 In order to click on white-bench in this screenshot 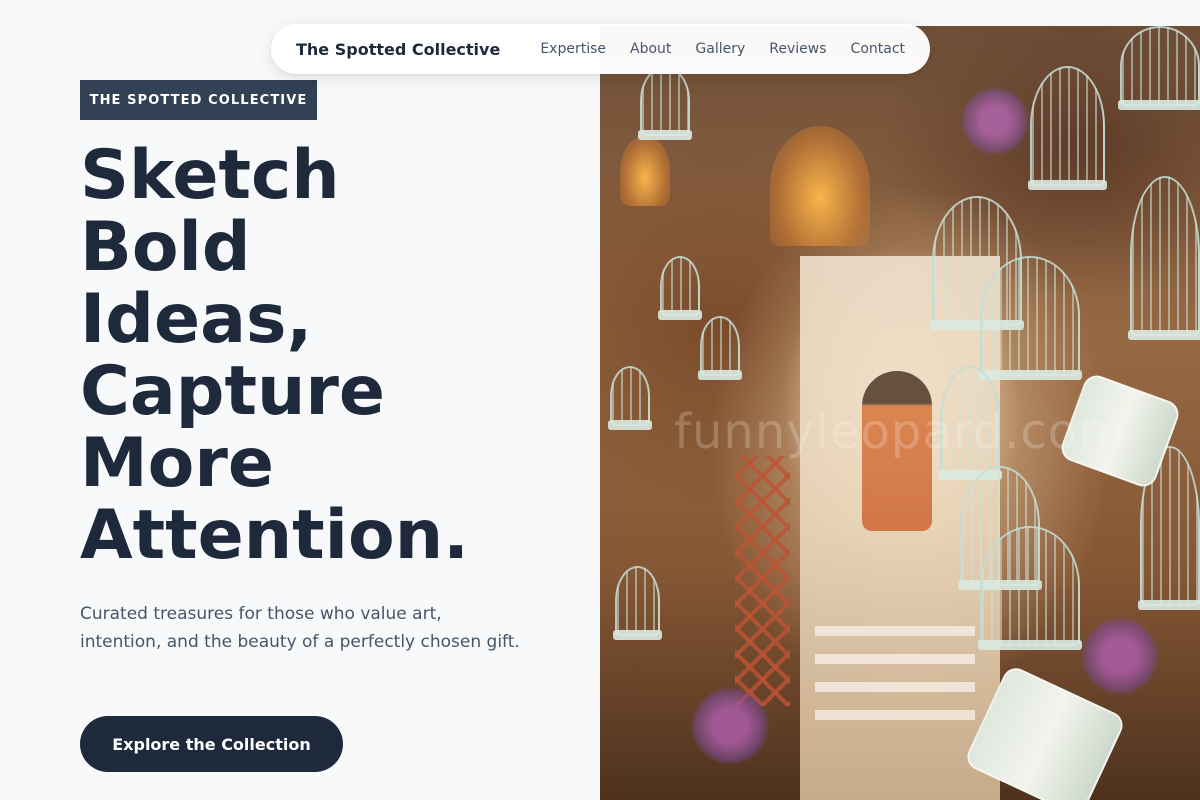, I will do `click(895, 676)`.